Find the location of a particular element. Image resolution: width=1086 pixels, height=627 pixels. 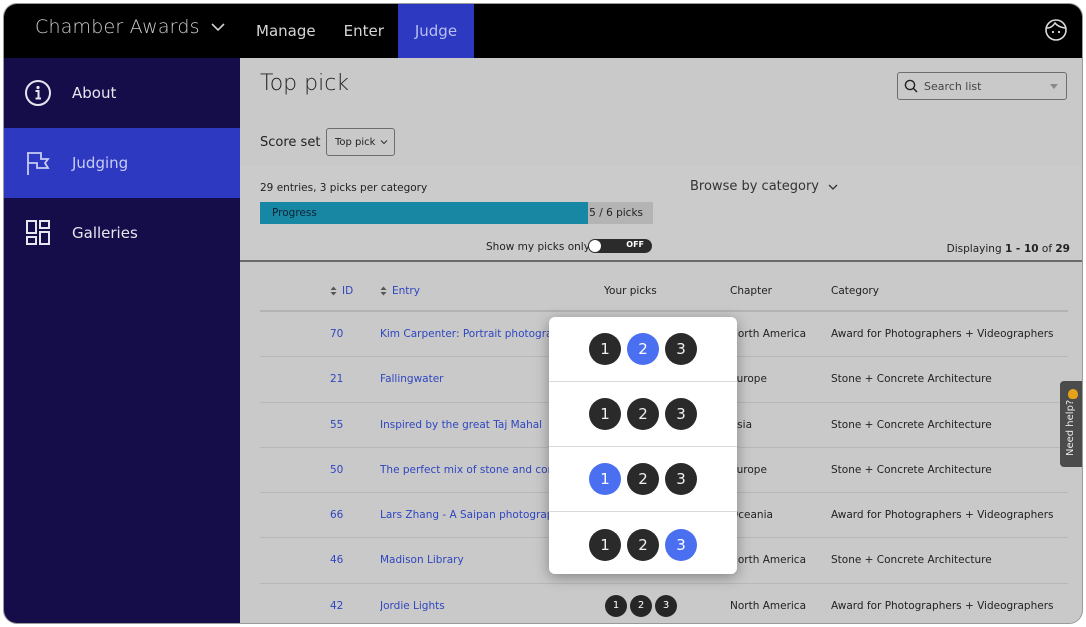

entry-title-link: Fallingwater is located at coordinates (412, 379).